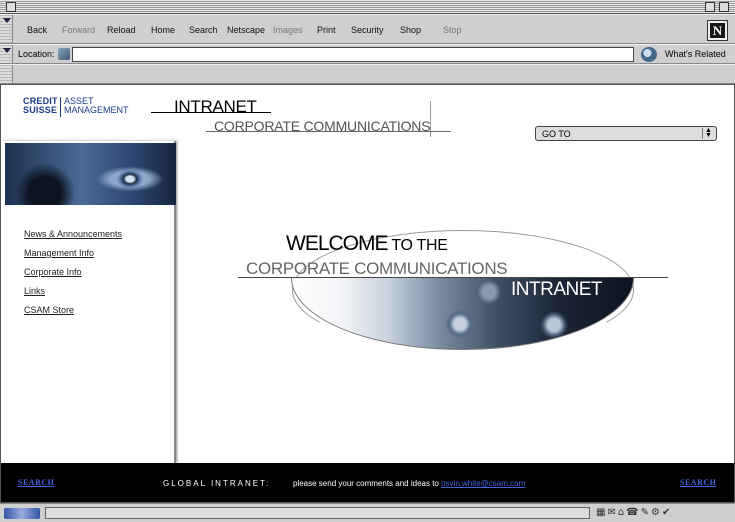 The width and height of the screenshot is (735, 522). I want to click on forward-button: Forward, so click(78, 30).